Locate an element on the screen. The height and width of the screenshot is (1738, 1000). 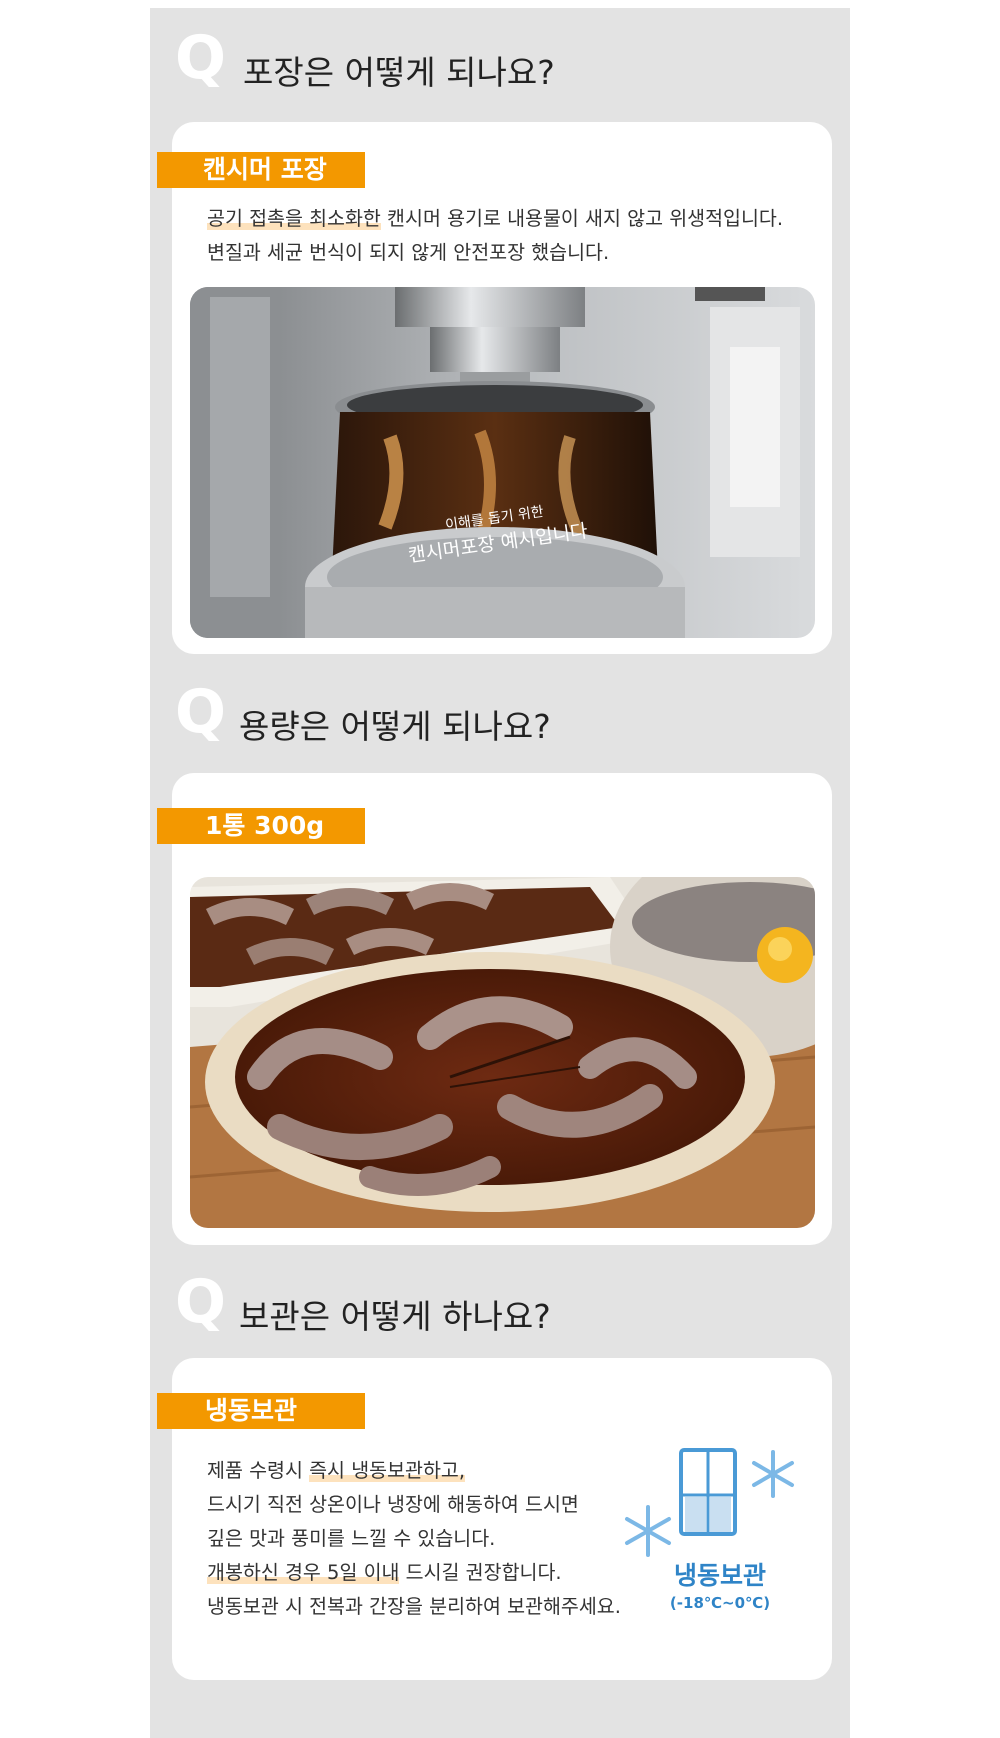
question-text: 용량은 어떻게 되나요? is located at coordinates (395, 726).